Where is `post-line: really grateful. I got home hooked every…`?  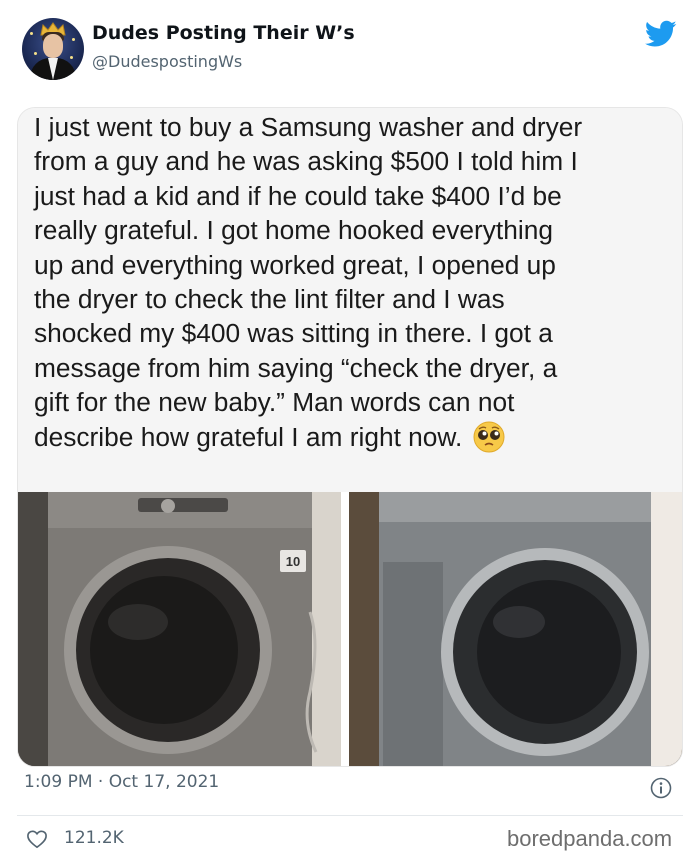
post-line: really grateful. I got home hooked every… is located at coordinates (293, 230).